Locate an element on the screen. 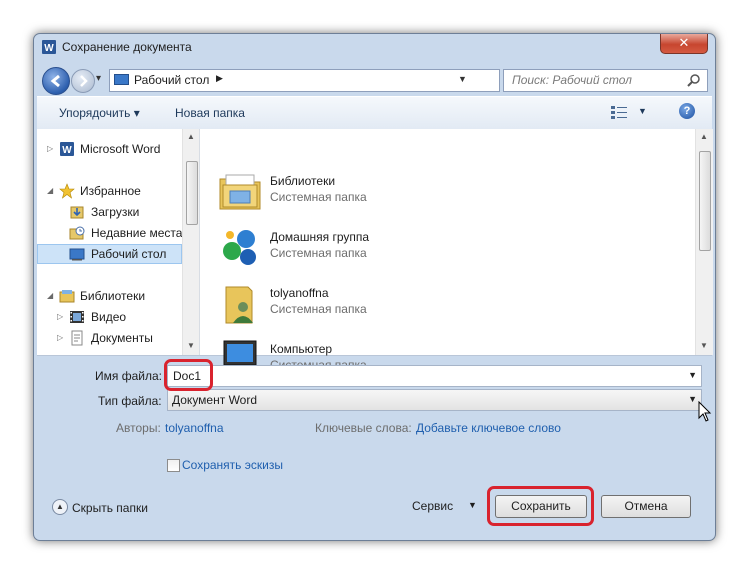 The width and height of the screenshot is (747, 570). save-thumbnails-checkbox is located at coordinates (173, 465).